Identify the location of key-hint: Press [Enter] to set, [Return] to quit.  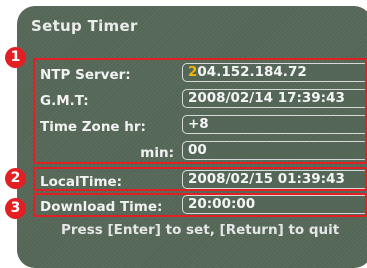
(200, 230).